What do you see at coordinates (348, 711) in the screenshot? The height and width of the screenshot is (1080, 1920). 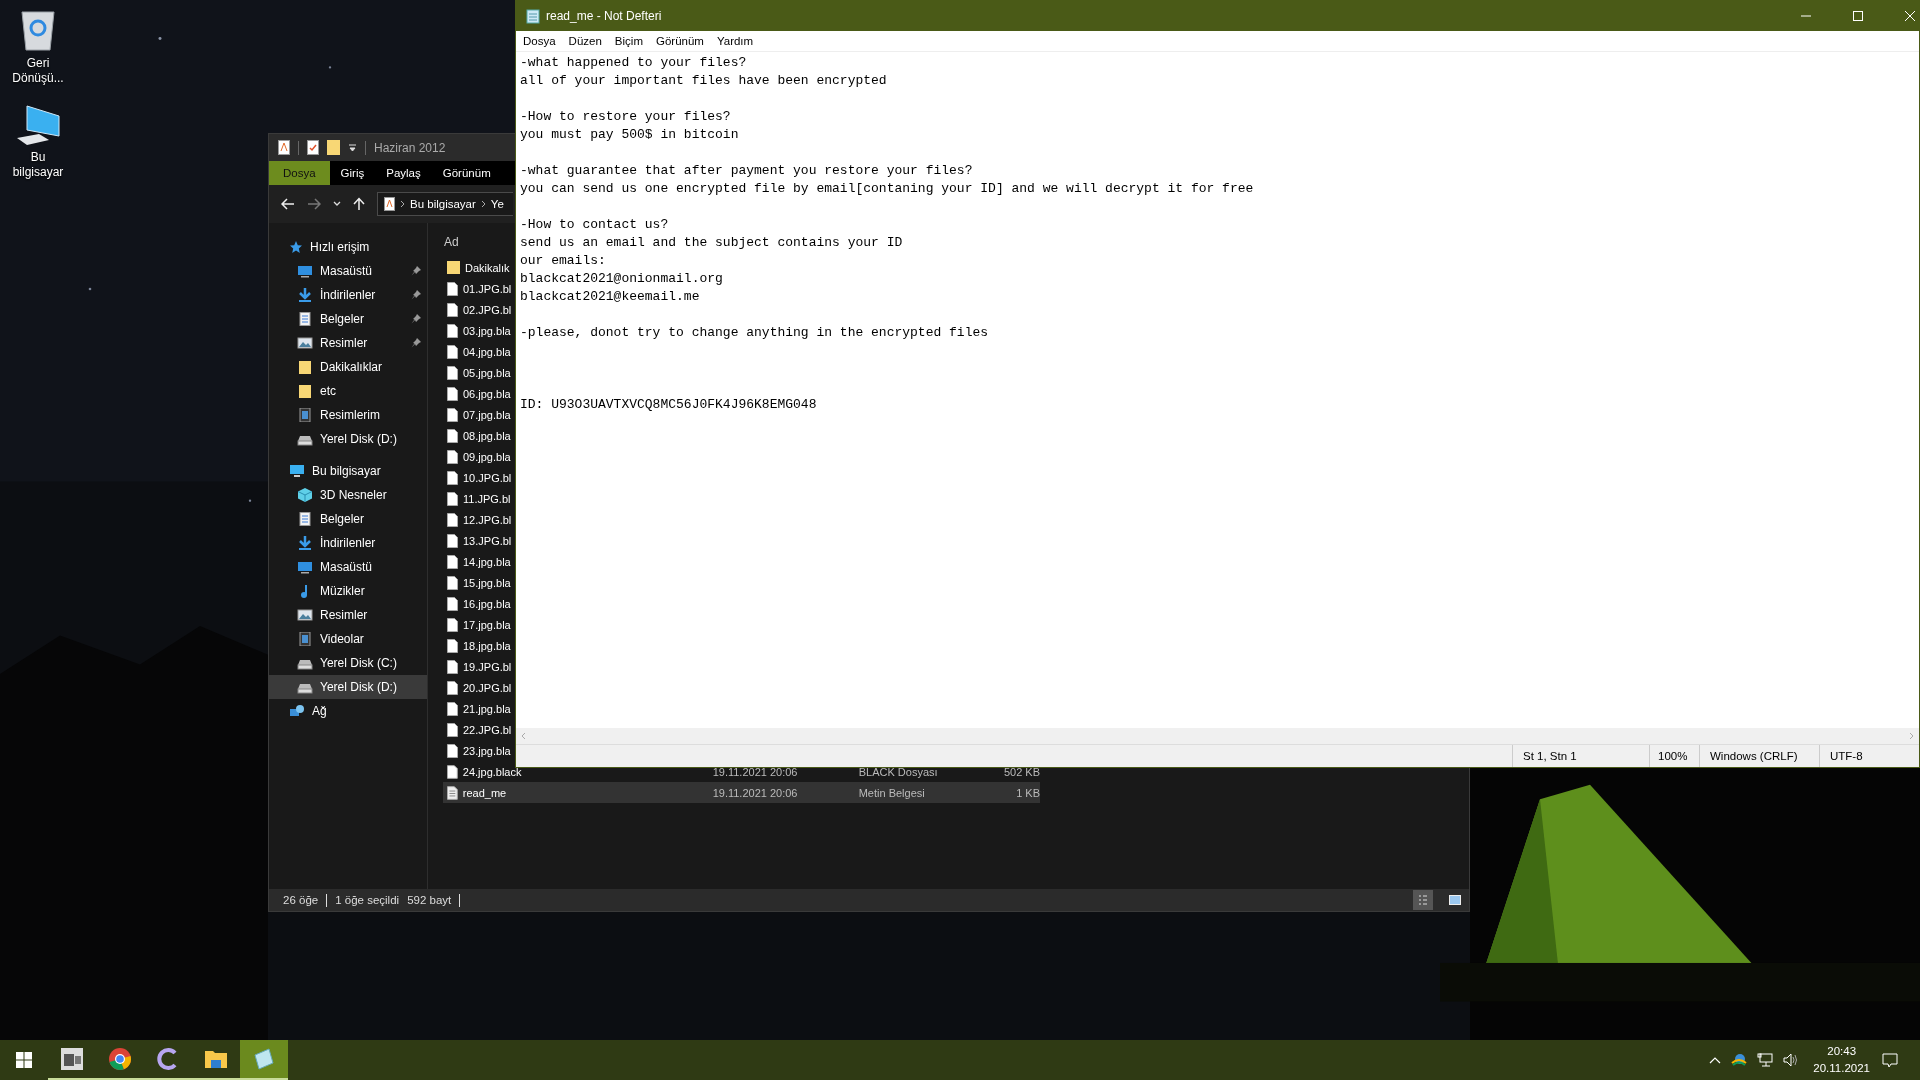 I see `nav-item: Ağ` at bounding box center [348, 711].